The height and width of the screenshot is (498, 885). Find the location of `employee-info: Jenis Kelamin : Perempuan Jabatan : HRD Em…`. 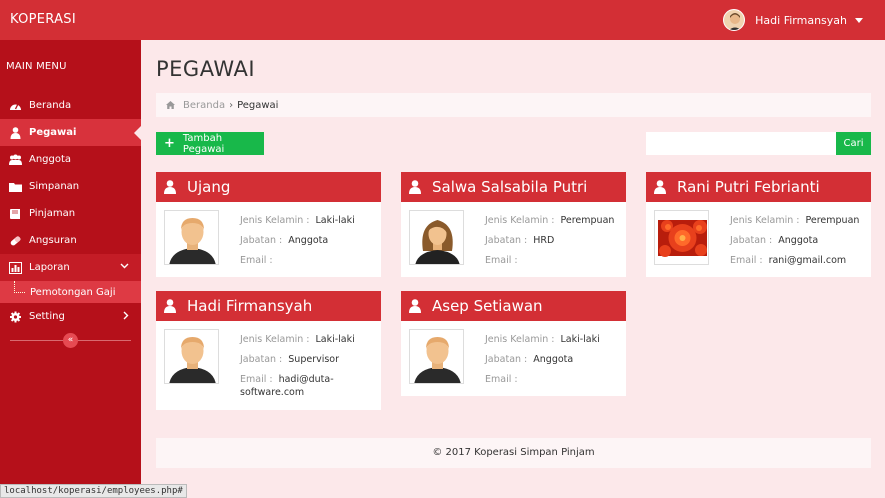

employee-info: Jenis Kelamin : Perempuan Jabatan : HRD Em… is located at coordinates (552, 241).